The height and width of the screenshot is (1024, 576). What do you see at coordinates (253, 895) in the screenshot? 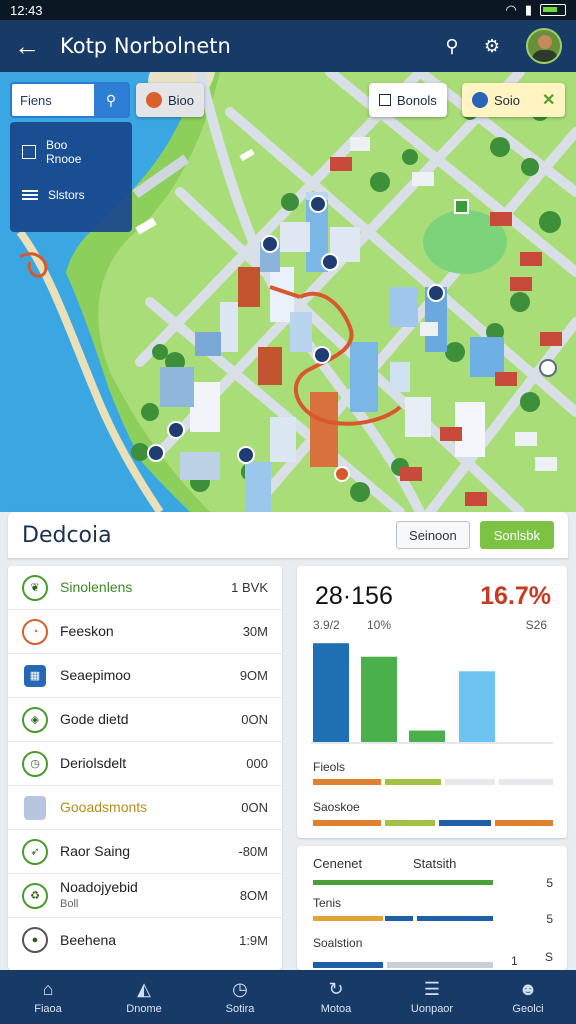
I see `list-item-value: 8OM` at bounding box center [253, 895].